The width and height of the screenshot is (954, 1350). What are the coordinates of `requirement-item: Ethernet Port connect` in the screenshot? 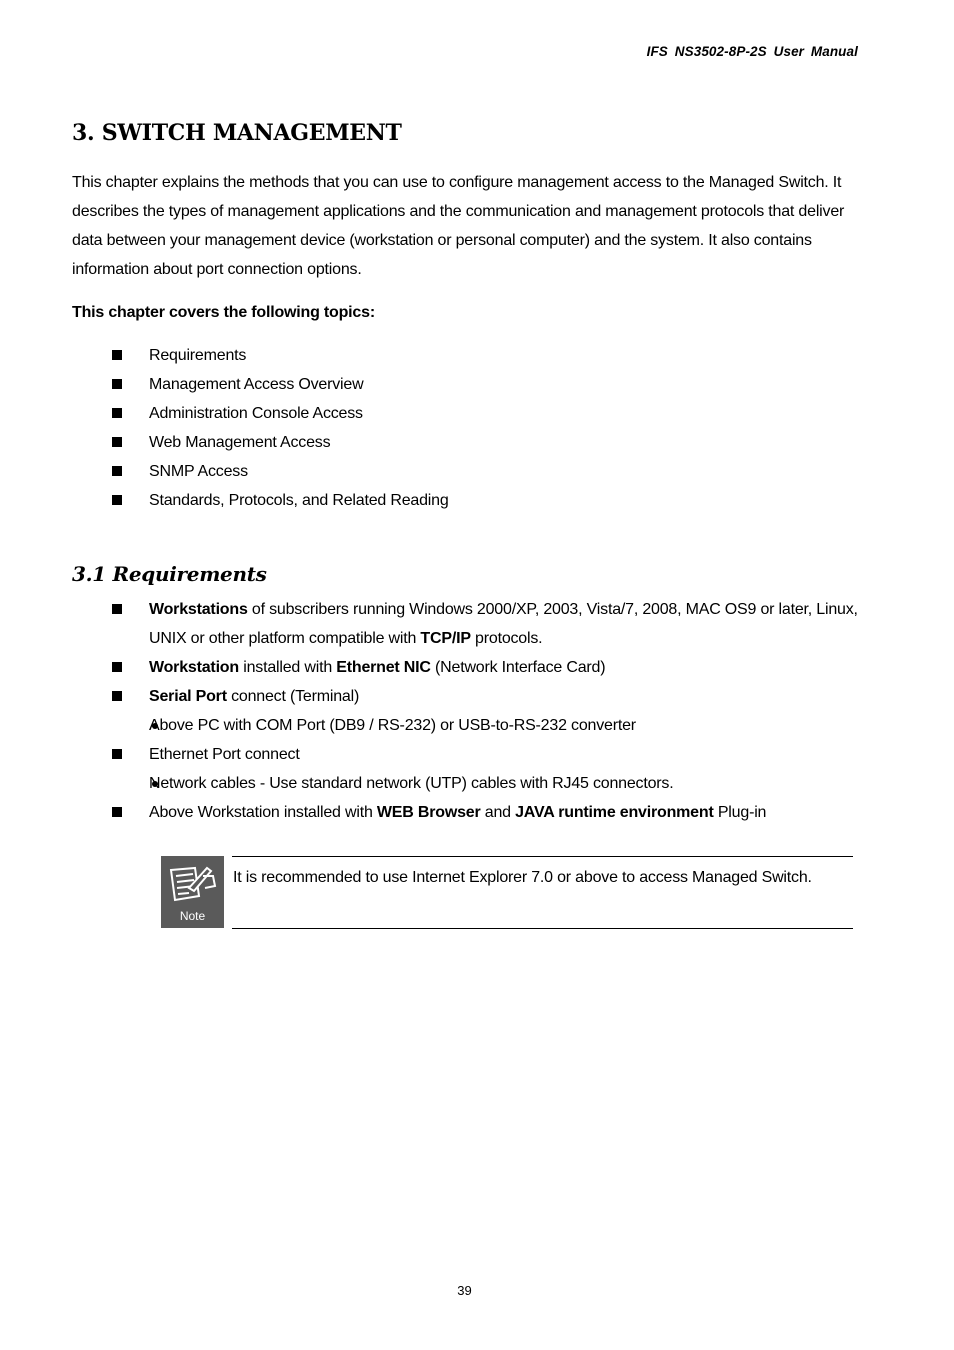 It's located at (467, 754).